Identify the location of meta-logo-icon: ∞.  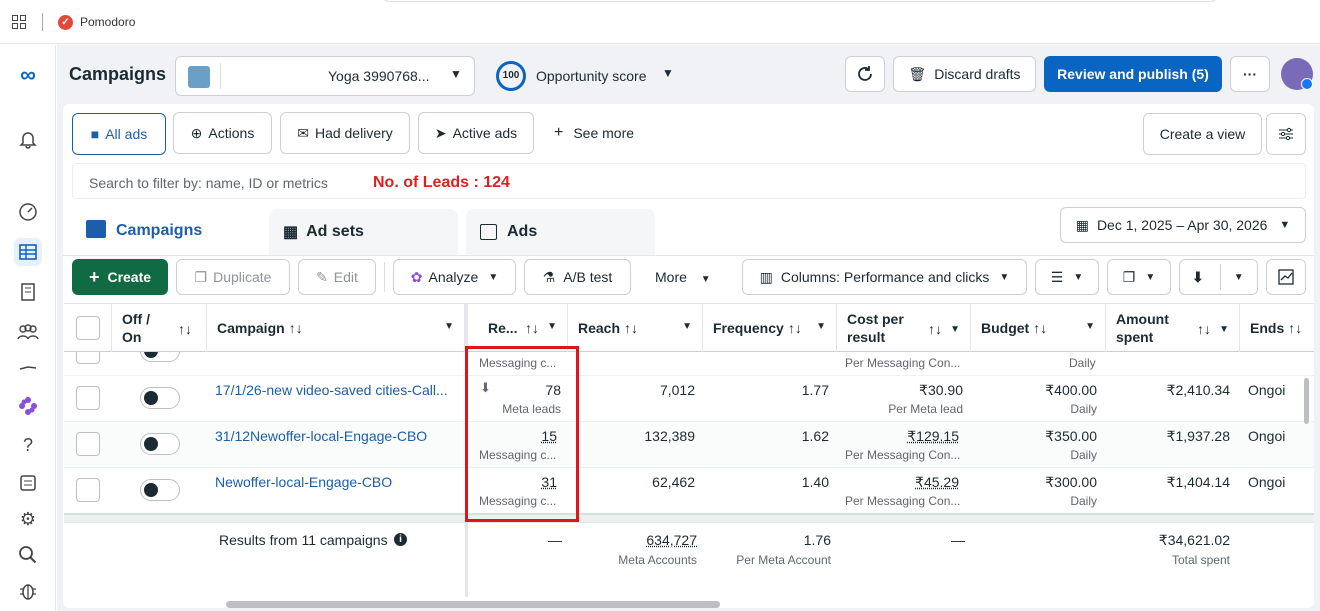
(28, 75).